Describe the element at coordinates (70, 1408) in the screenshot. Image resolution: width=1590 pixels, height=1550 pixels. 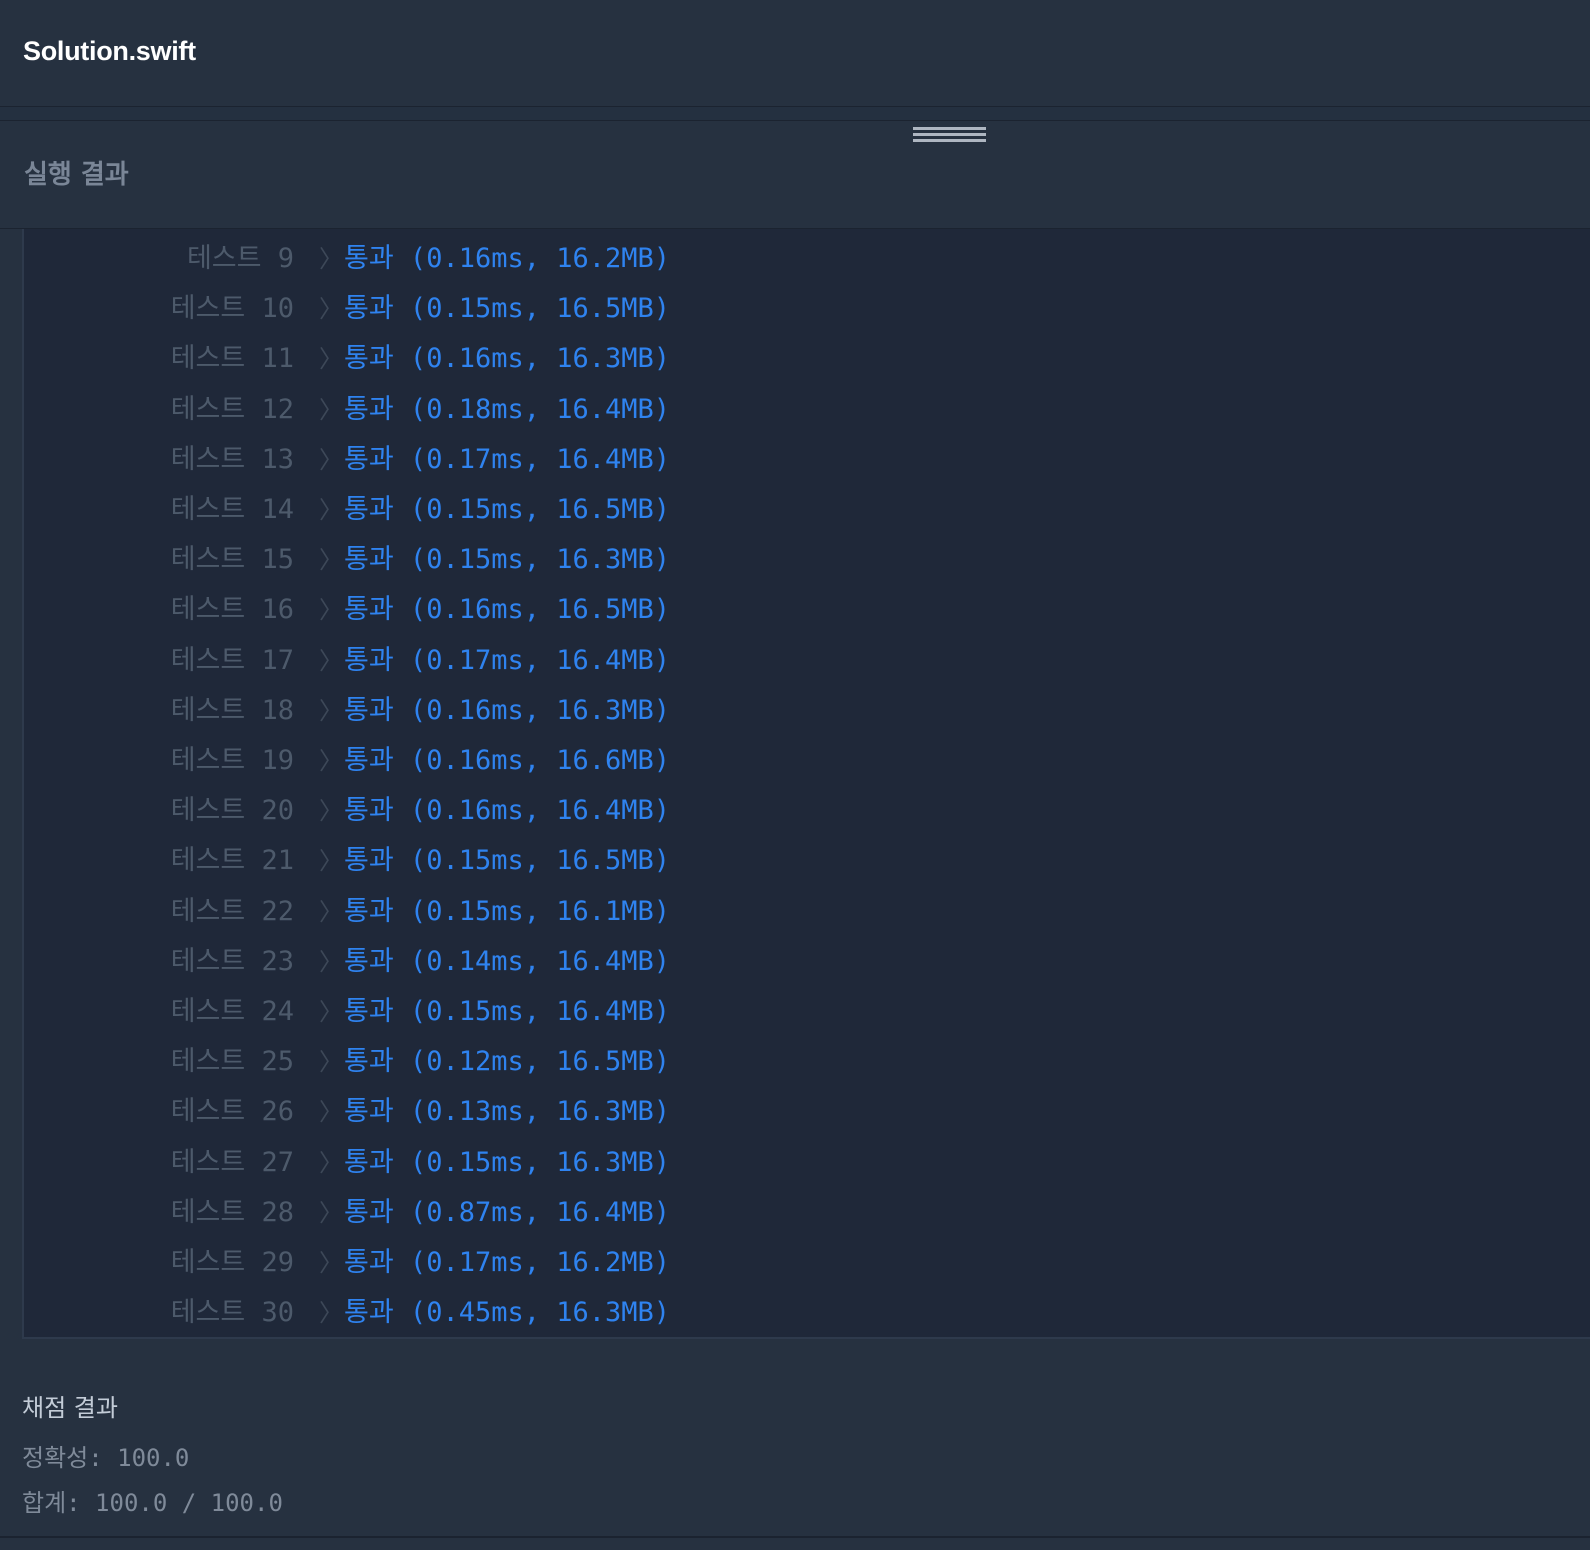
I see `grading-title: 채점 결과` at that location.